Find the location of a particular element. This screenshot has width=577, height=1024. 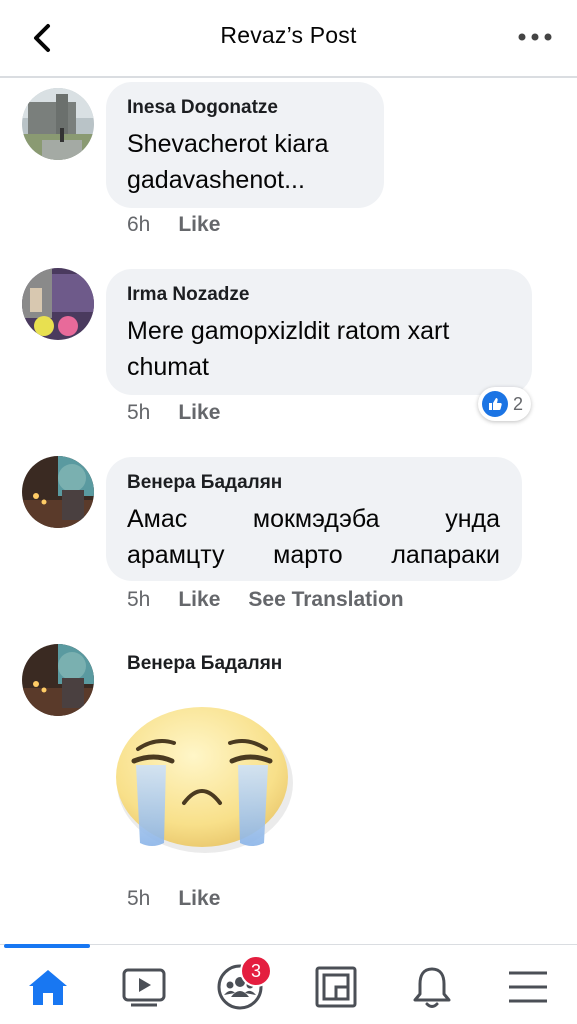

nav-groups: 3 is located at coordinates (241, 984).